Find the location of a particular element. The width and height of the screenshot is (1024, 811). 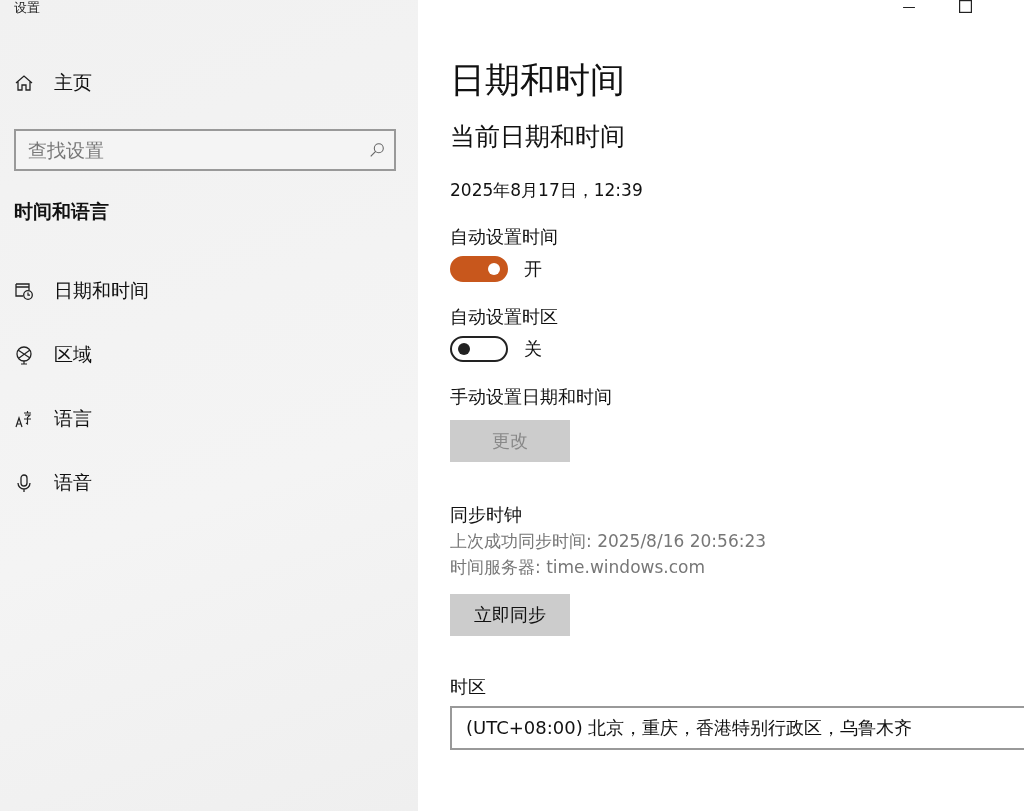

nav-item: 日期和时间 is located at coordinates (205, 291).